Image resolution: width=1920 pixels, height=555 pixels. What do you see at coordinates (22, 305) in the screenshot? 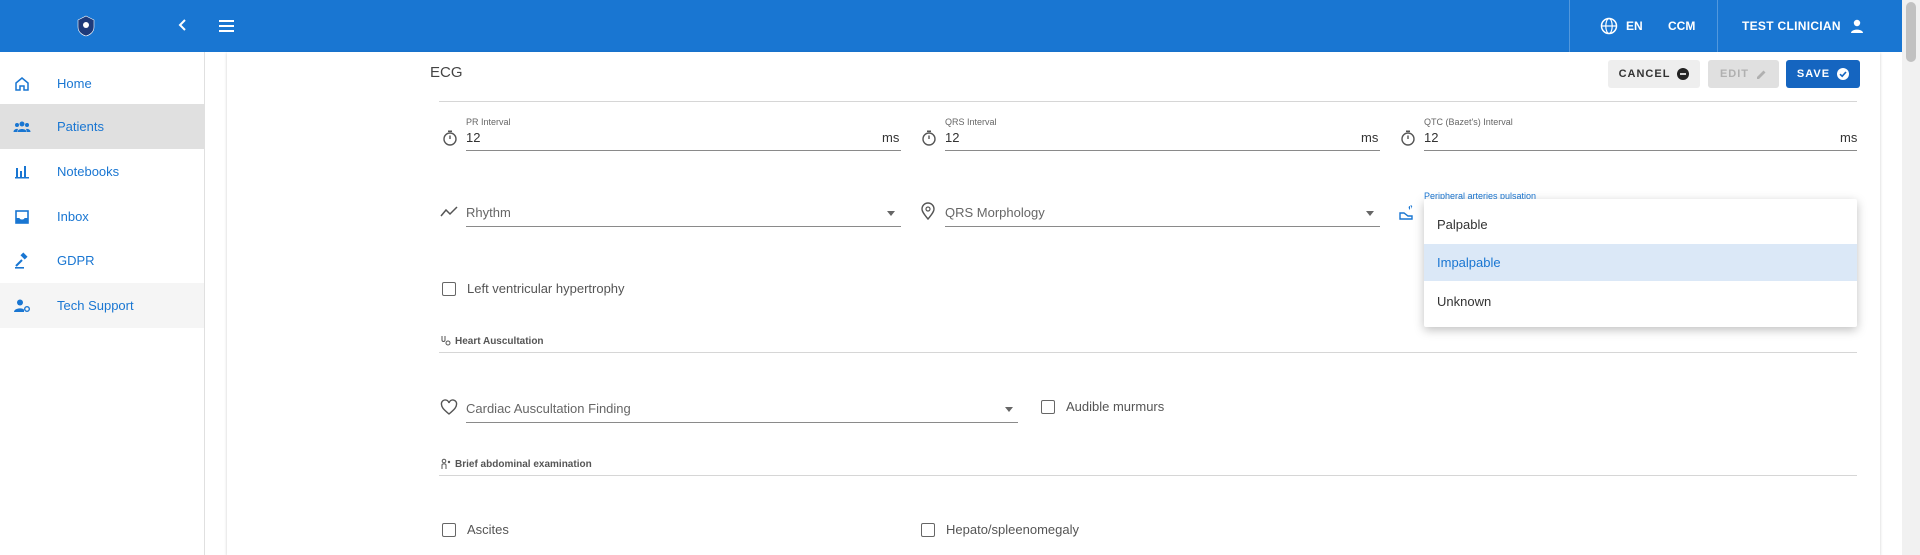
I see `support-agent-icon` at bounding box center [22, 305].